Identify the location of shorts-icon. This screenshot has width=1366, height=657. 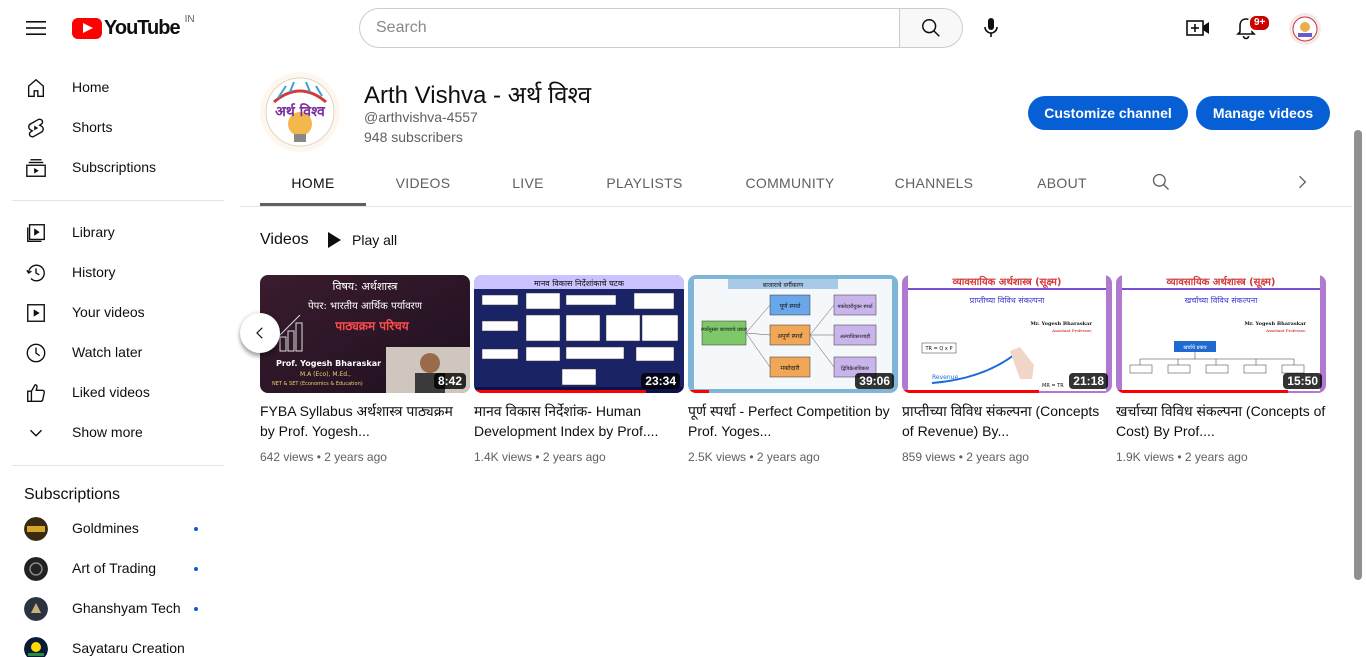
(36, 128).